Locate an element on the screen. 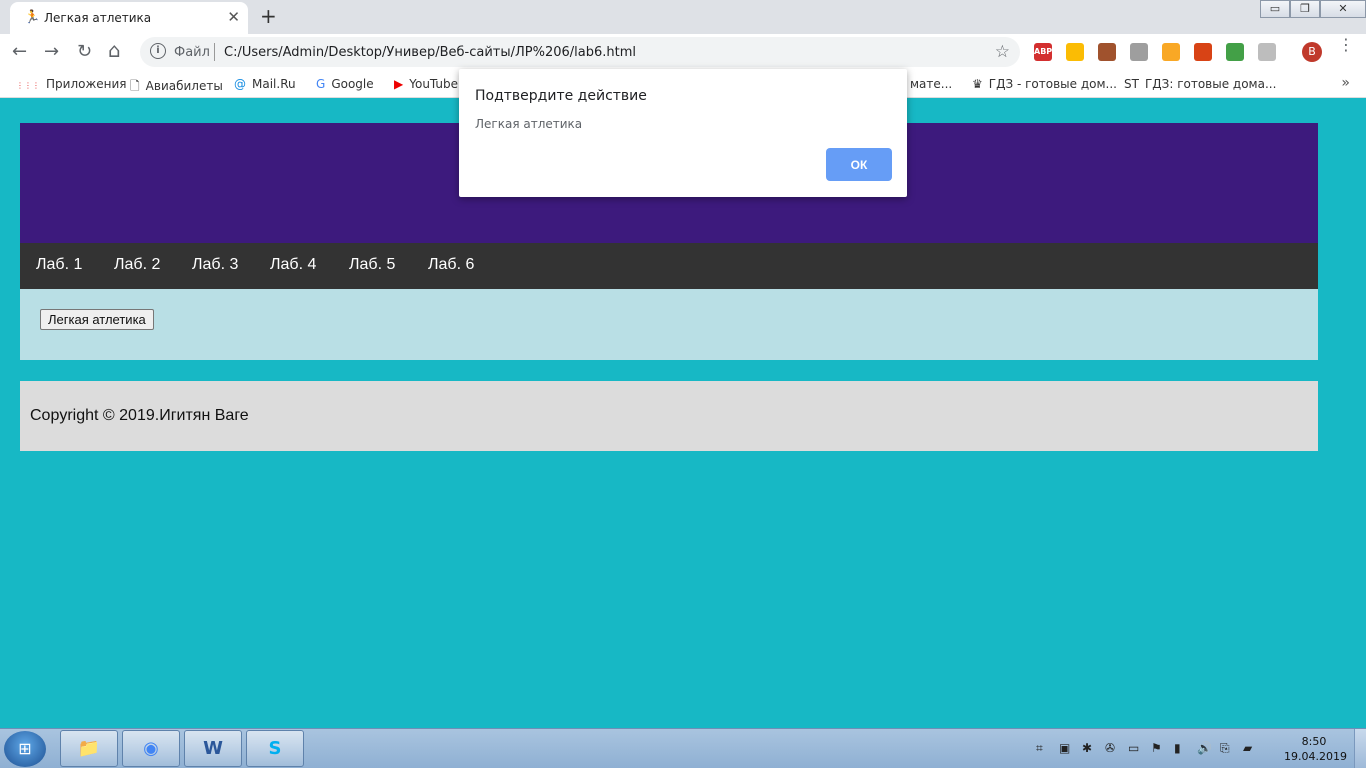  gear-extension-icon is located at coordinates (1139, 52).